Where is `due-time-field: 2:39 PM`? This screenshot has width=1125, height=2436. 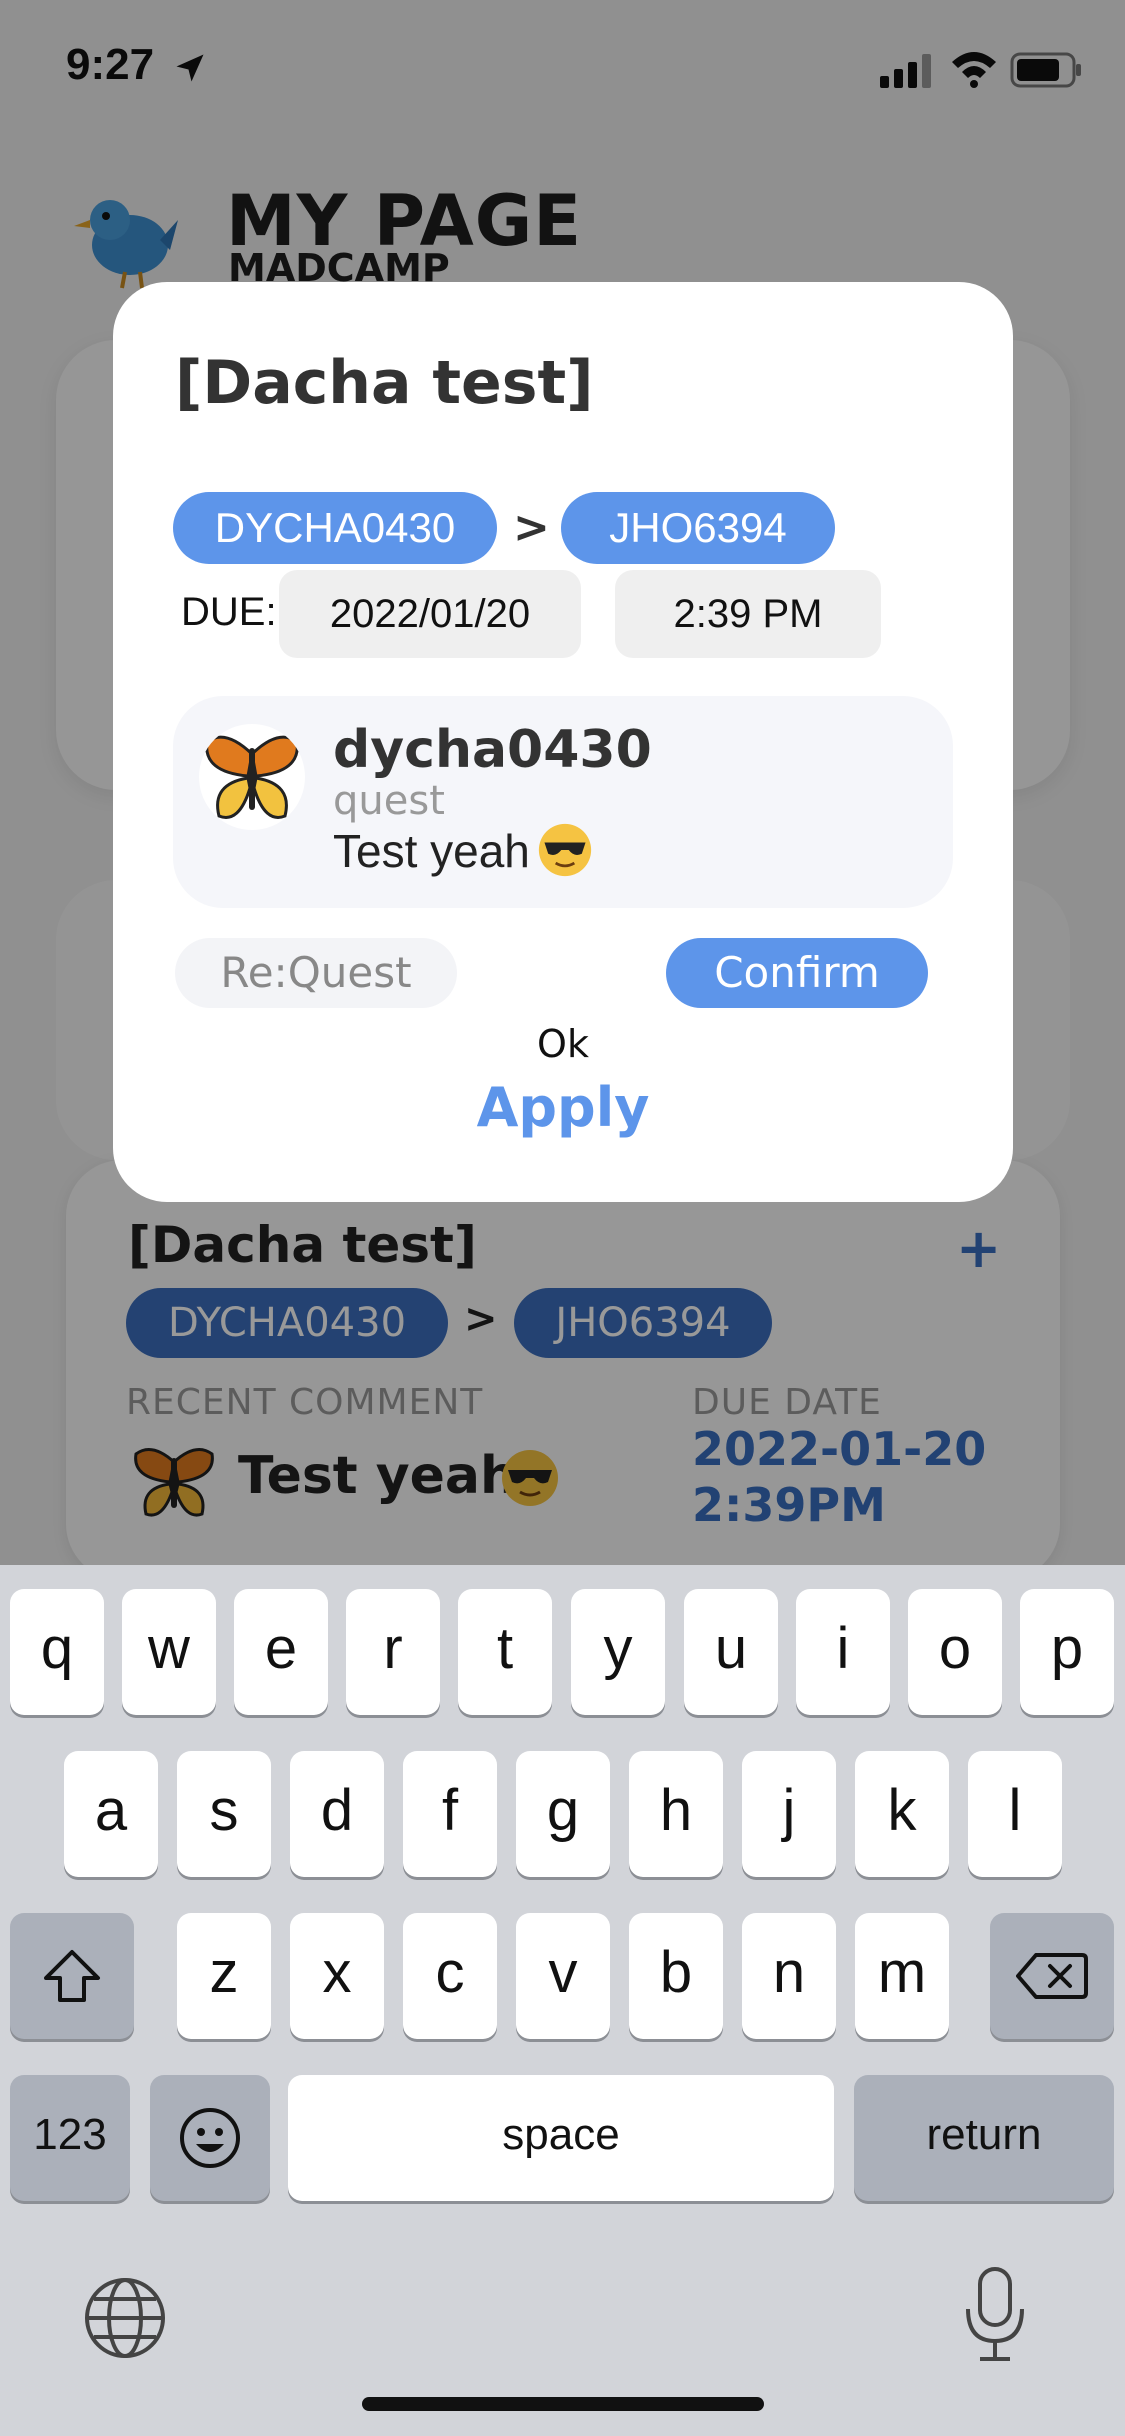
due-time-field: 2:39 PM is located at coordinates (748, 614).